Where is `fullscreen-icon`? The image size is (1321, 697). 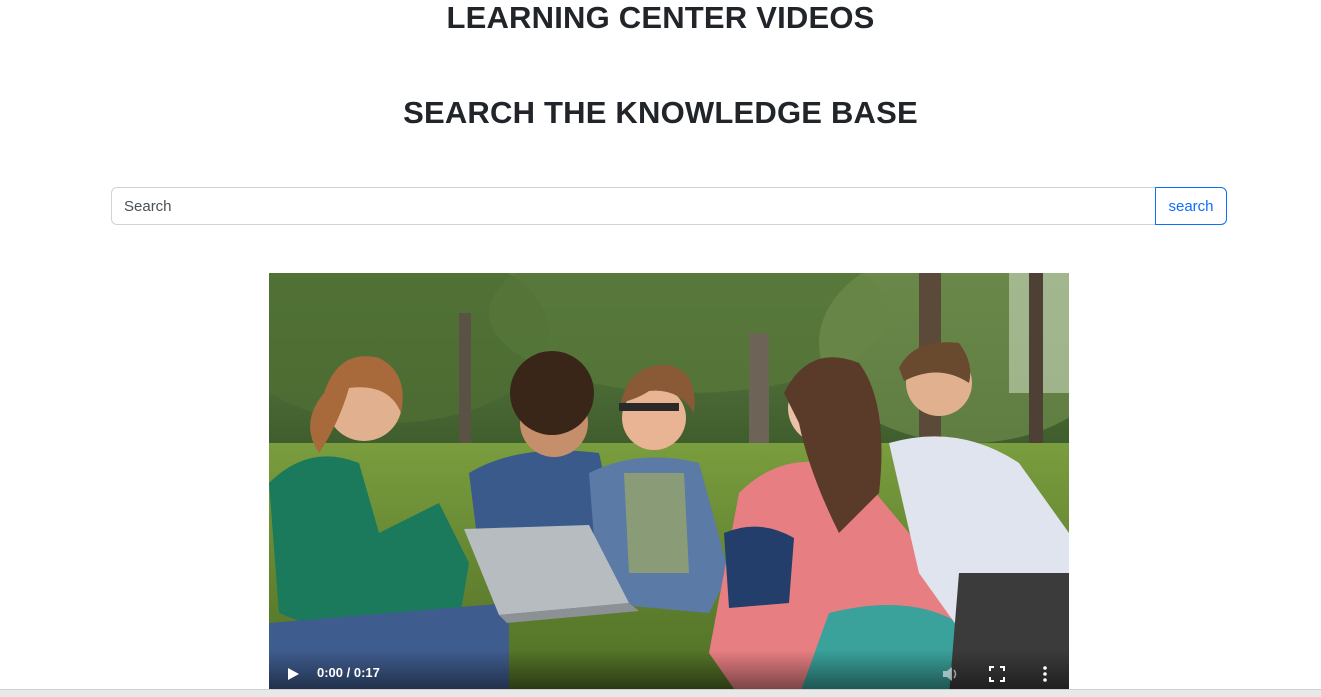 fullscreen-icon is located at coordinates (997, 674).